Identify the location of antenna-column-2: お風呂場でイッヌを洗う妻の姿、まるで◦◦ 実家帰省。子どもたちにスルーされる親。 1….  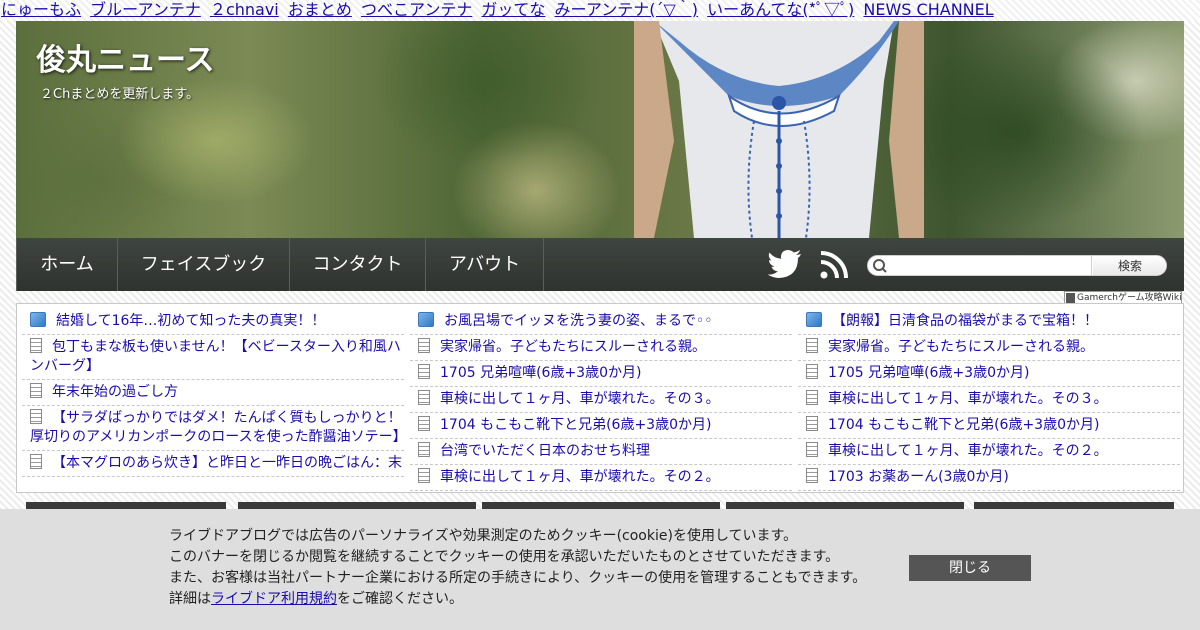
(601, 400).